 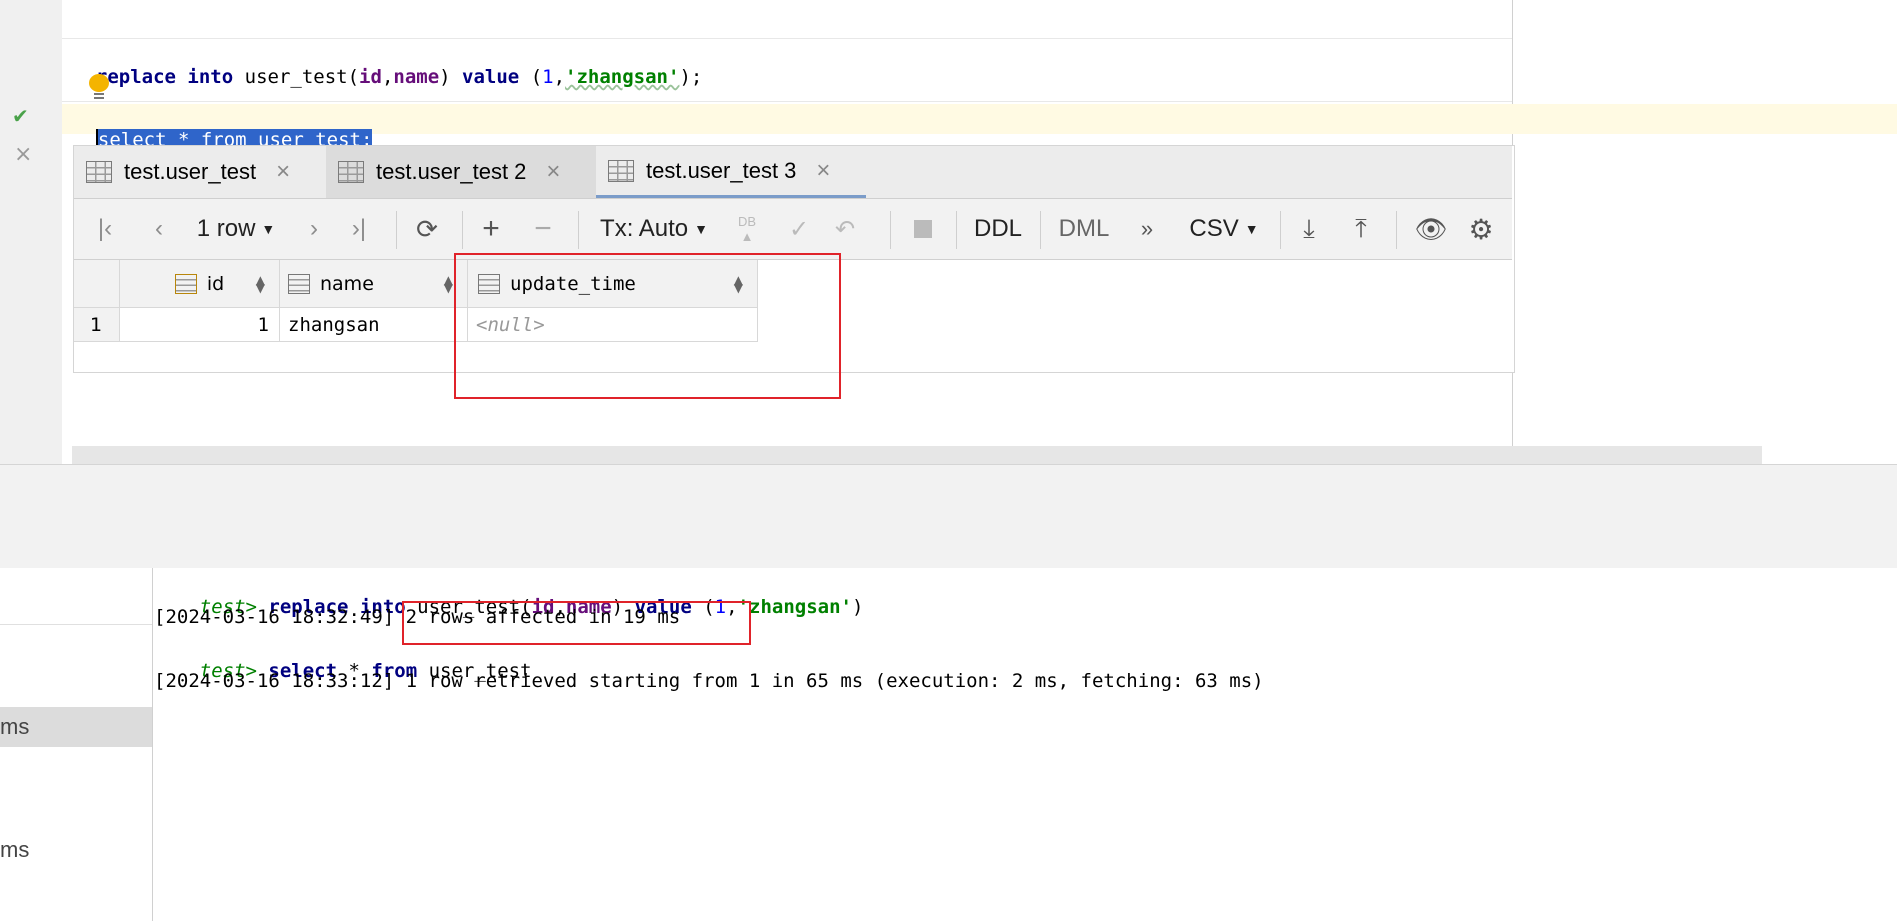 I want to click on commit-check-icon: ✓, so click(x=799, y=229).